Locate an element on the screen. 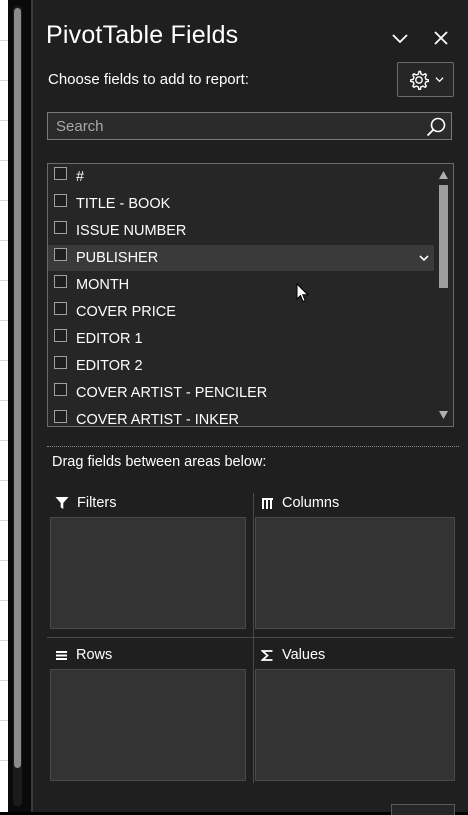  values-area-header: Values is located at coordinates (293, 655).